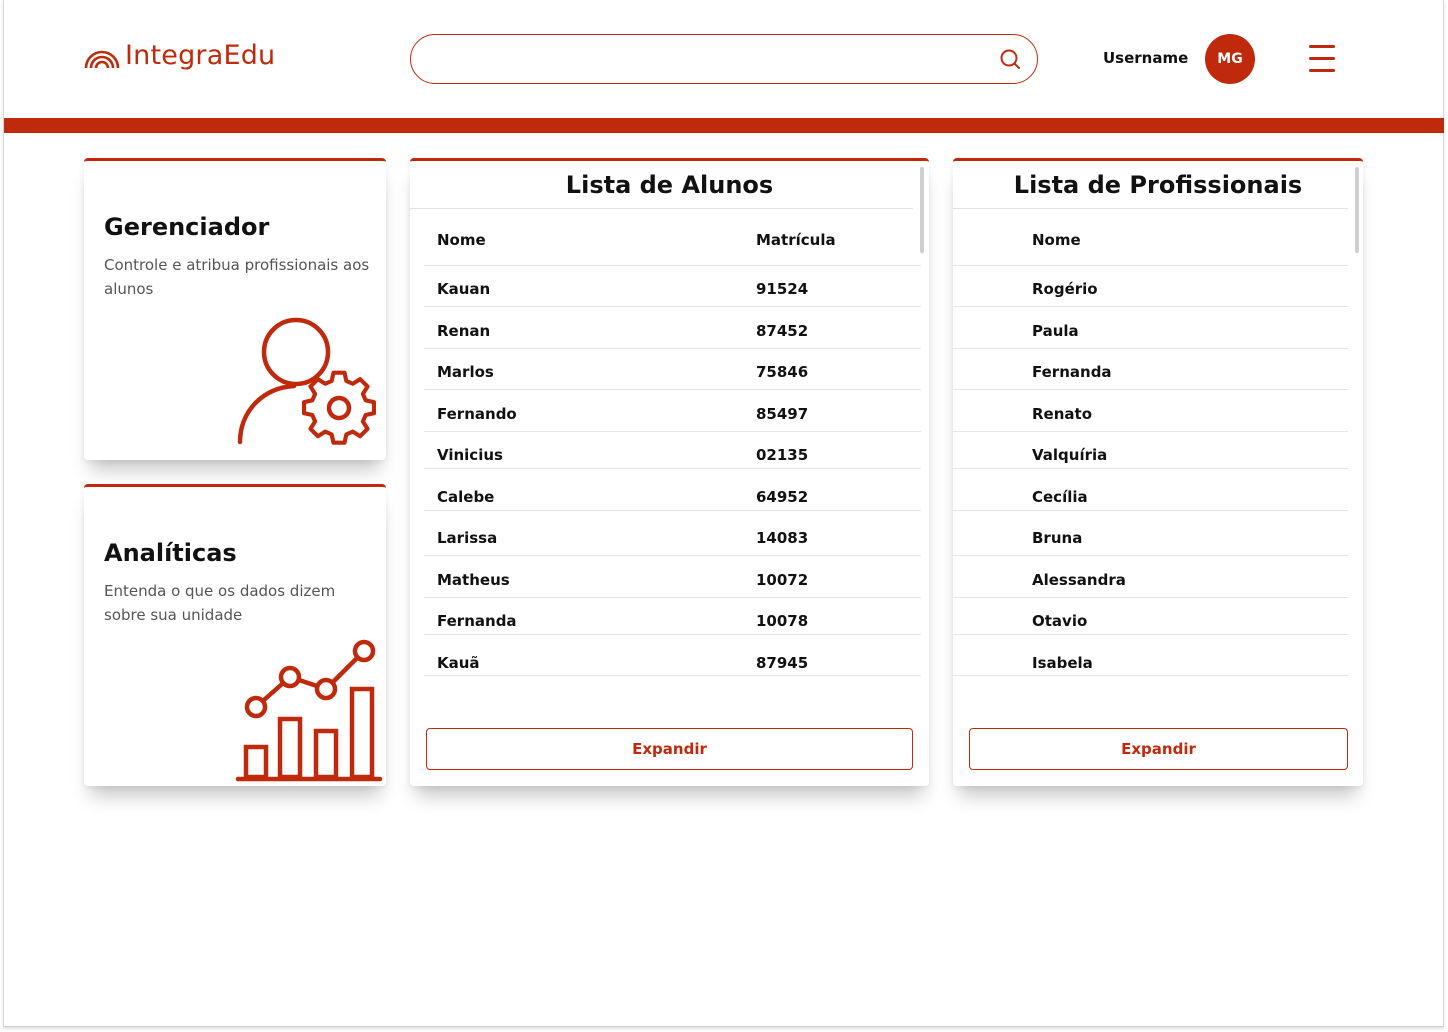  I want to click on professional-name: Valquíria, so click(1070, 455).